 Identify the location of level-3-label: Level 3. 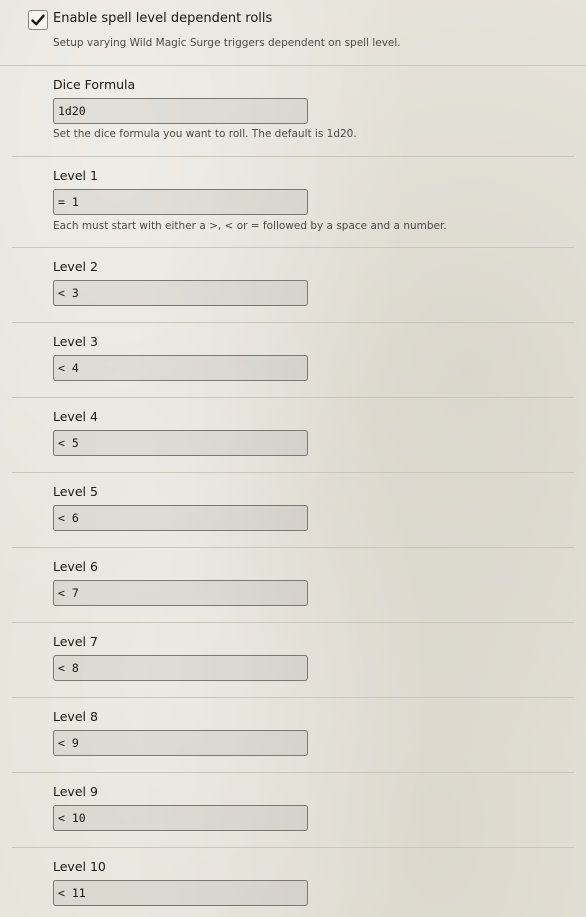
(75, 341).